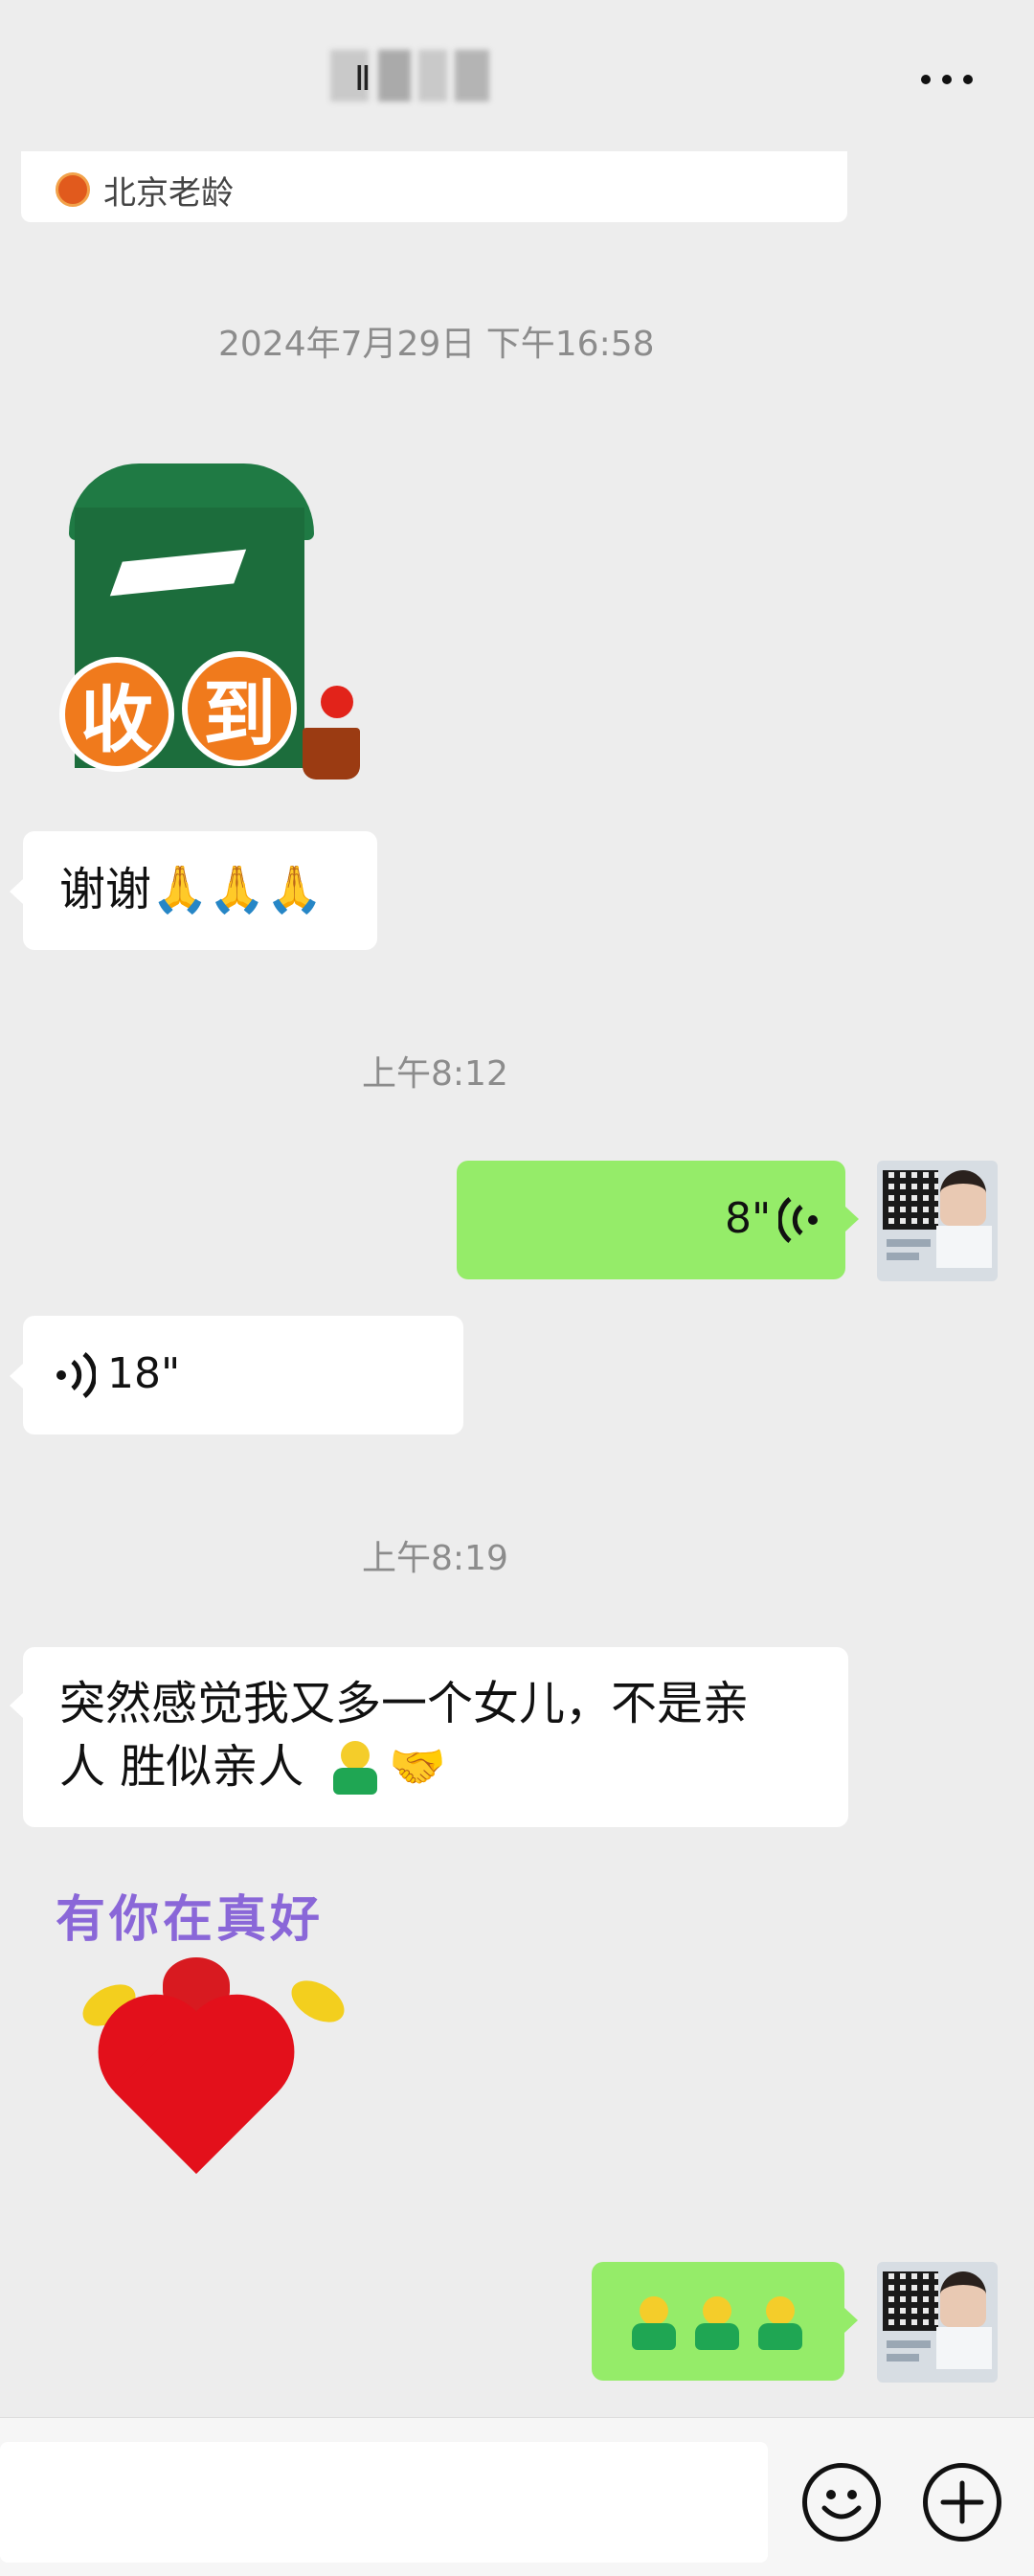  I want to click on voice-duration: 18", so click(144, 1373).